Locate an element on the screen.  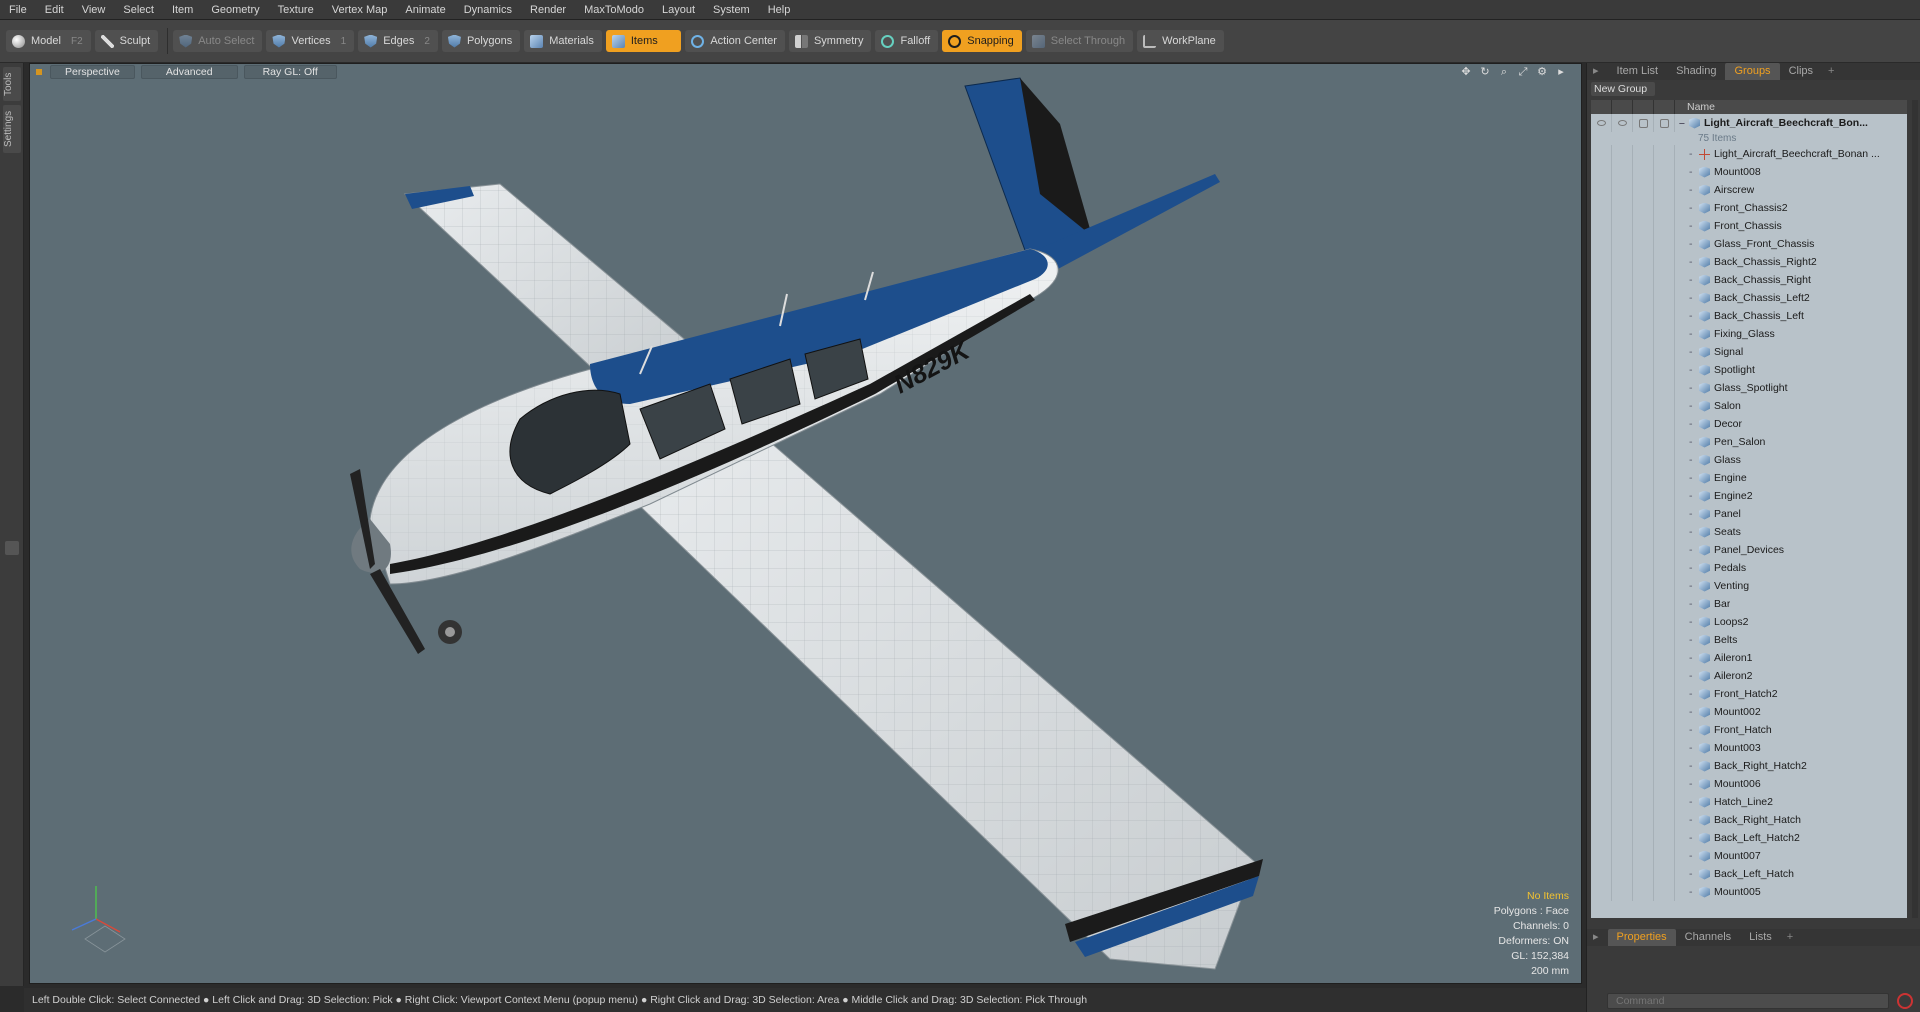
menu-geometry: Geometry is located at coordinates (235, 10).